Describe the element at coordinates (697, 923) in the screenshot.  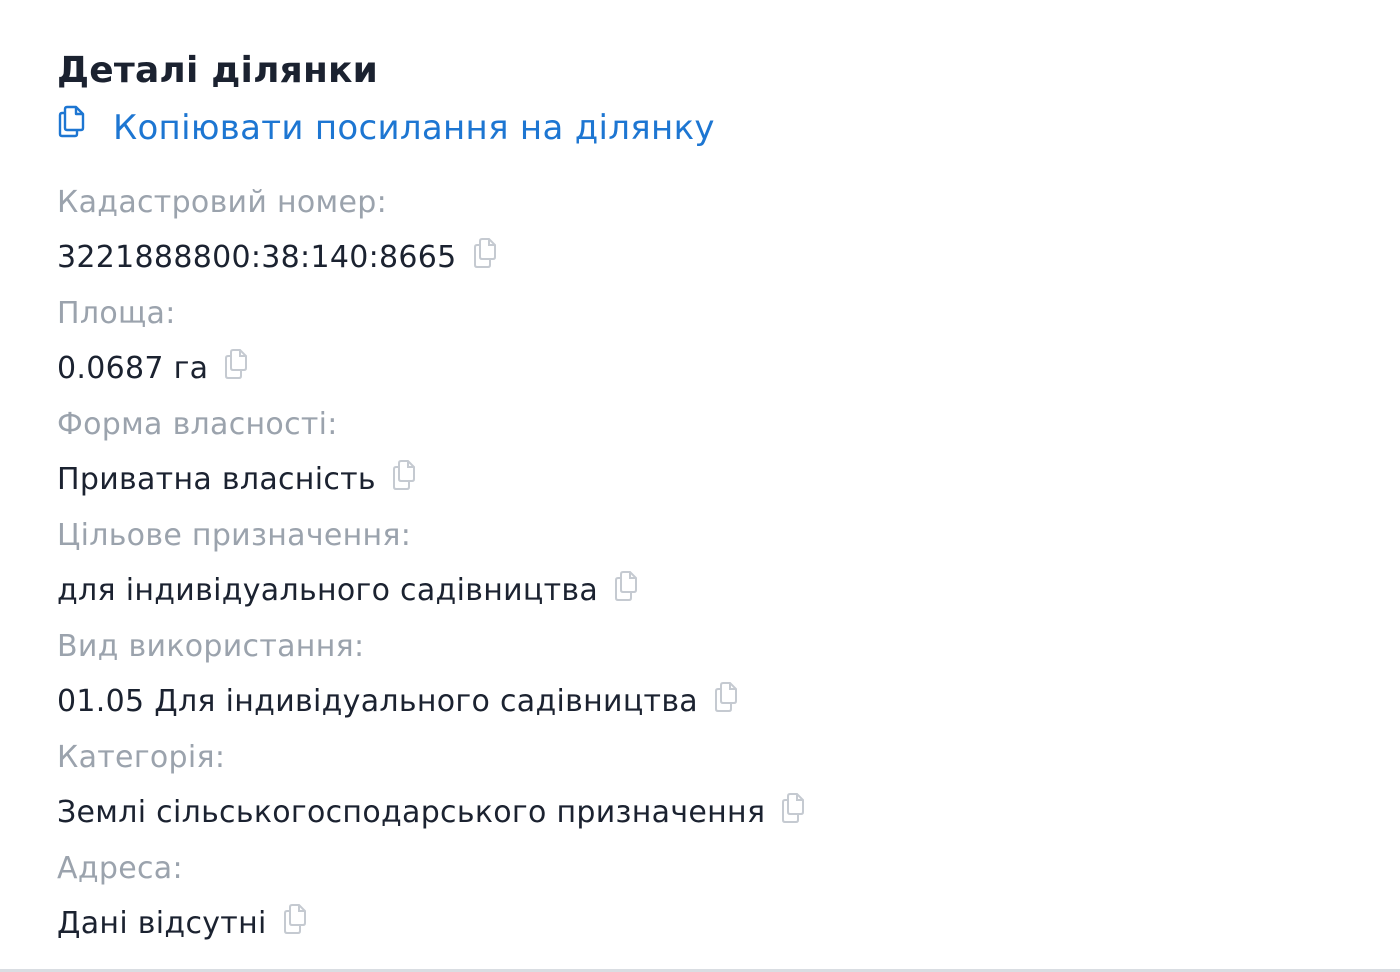
I see `address-row: Дані відсутні` at that location.